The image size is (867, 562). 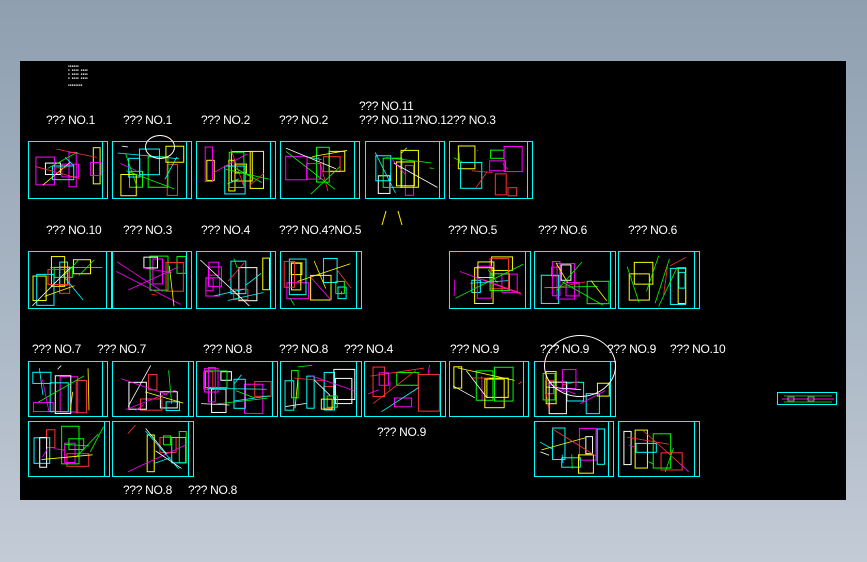 I want to click on sheet-label: ??? NO.11, so click(x=386, y=106).